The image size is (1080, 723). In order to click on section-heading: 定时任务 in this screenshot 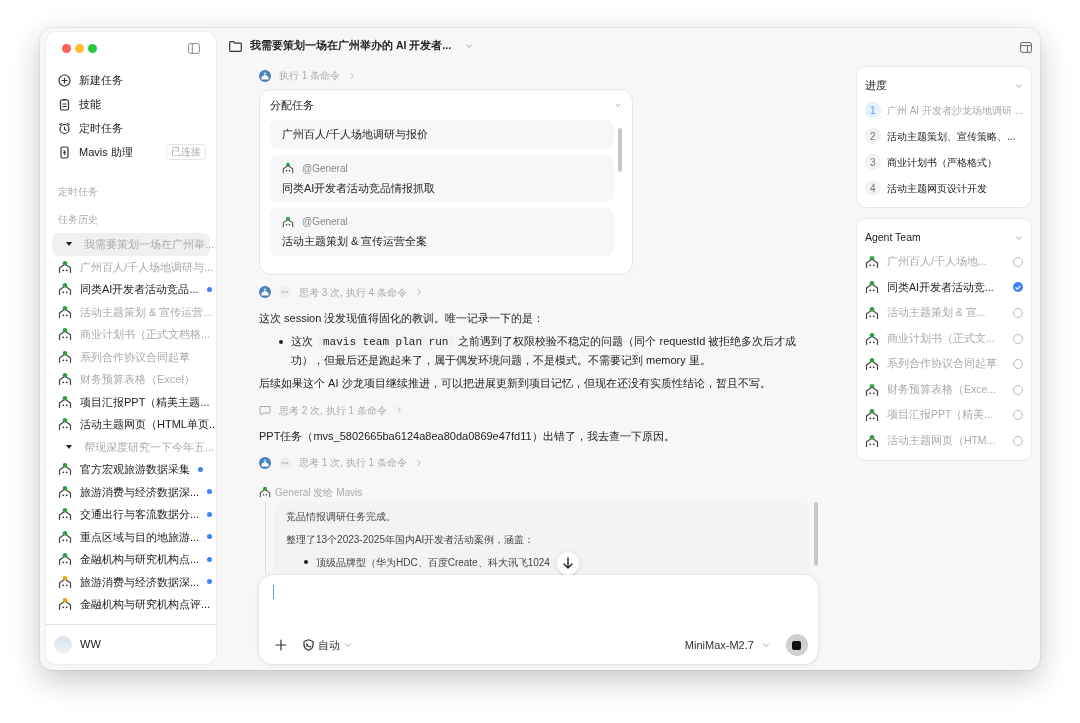, I will do `click(78, 192)`.